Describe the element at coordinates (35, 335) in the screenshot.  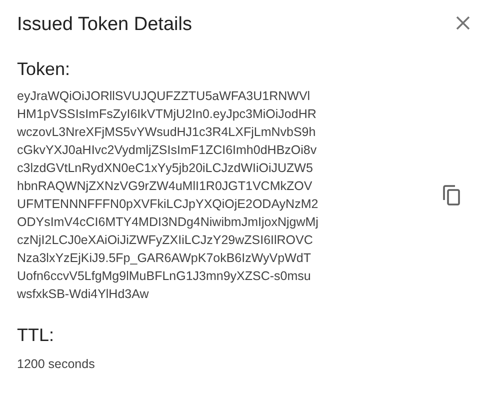
I see `ttl-label: TTL:` at that location.